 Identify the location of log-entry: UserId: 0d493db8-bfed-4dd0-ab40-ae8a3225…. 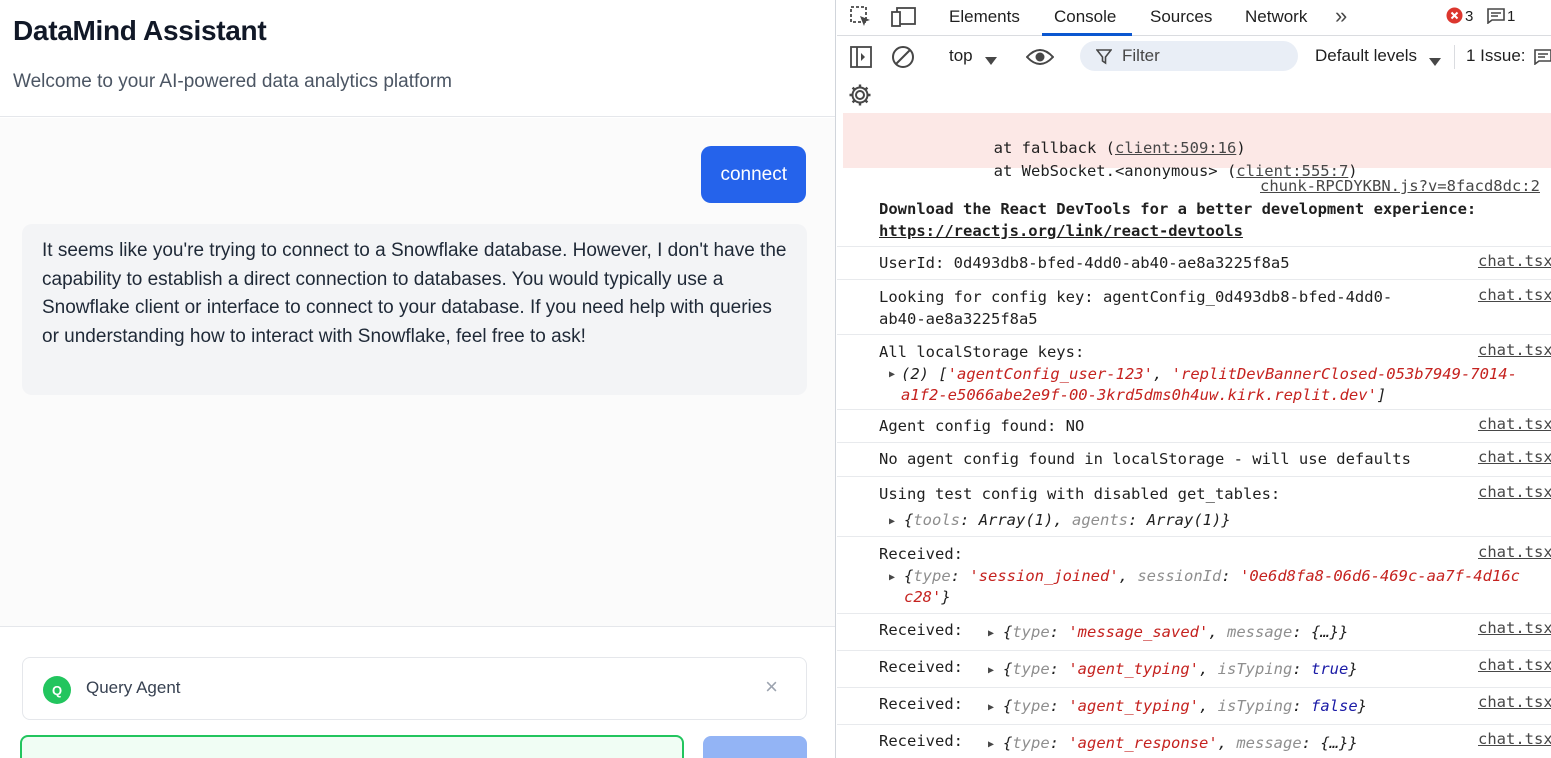
(1194, 263).